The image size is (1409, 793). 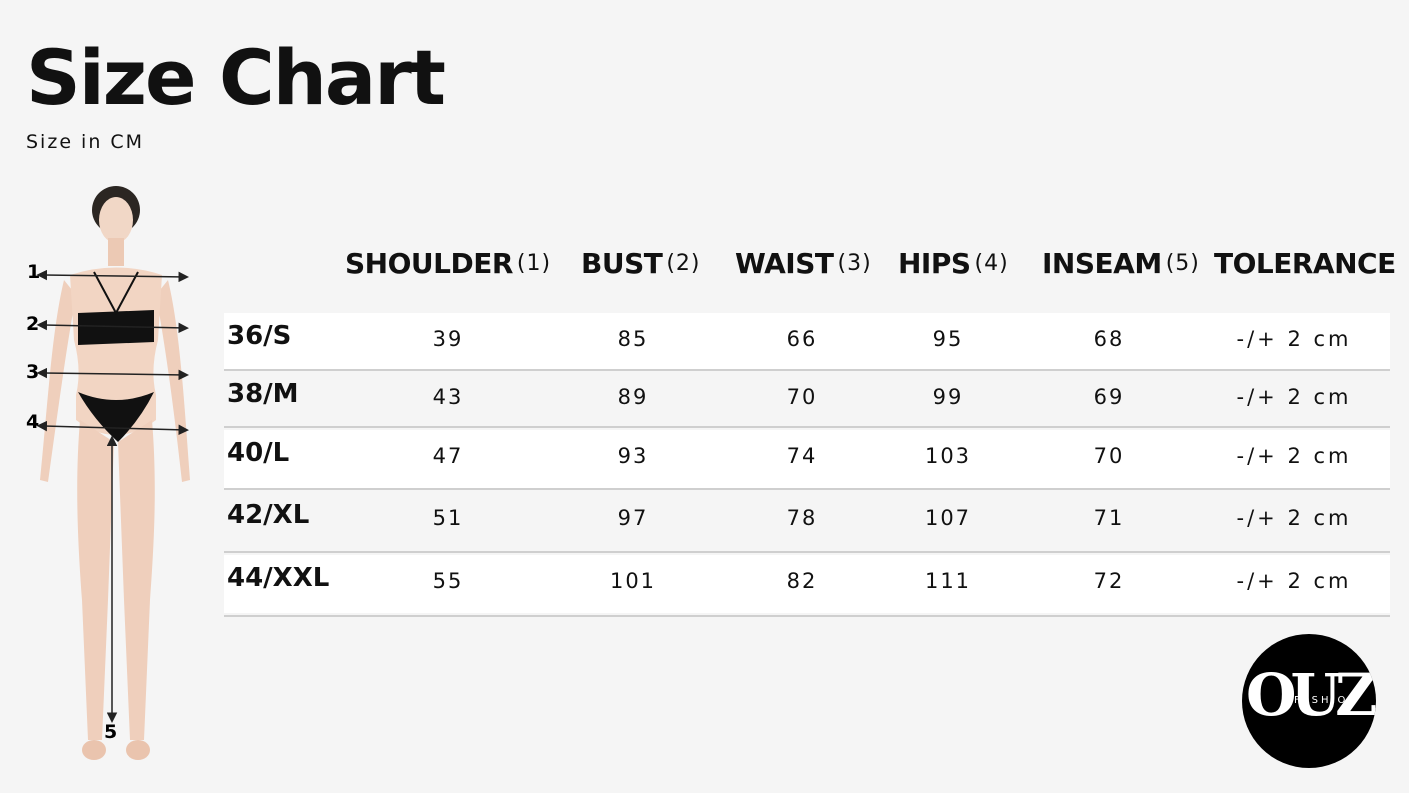 What do you see at coordinates (278, 578) in the screenshot?
I see `size-label: 44/XXL` at bounding box center [278, 578].